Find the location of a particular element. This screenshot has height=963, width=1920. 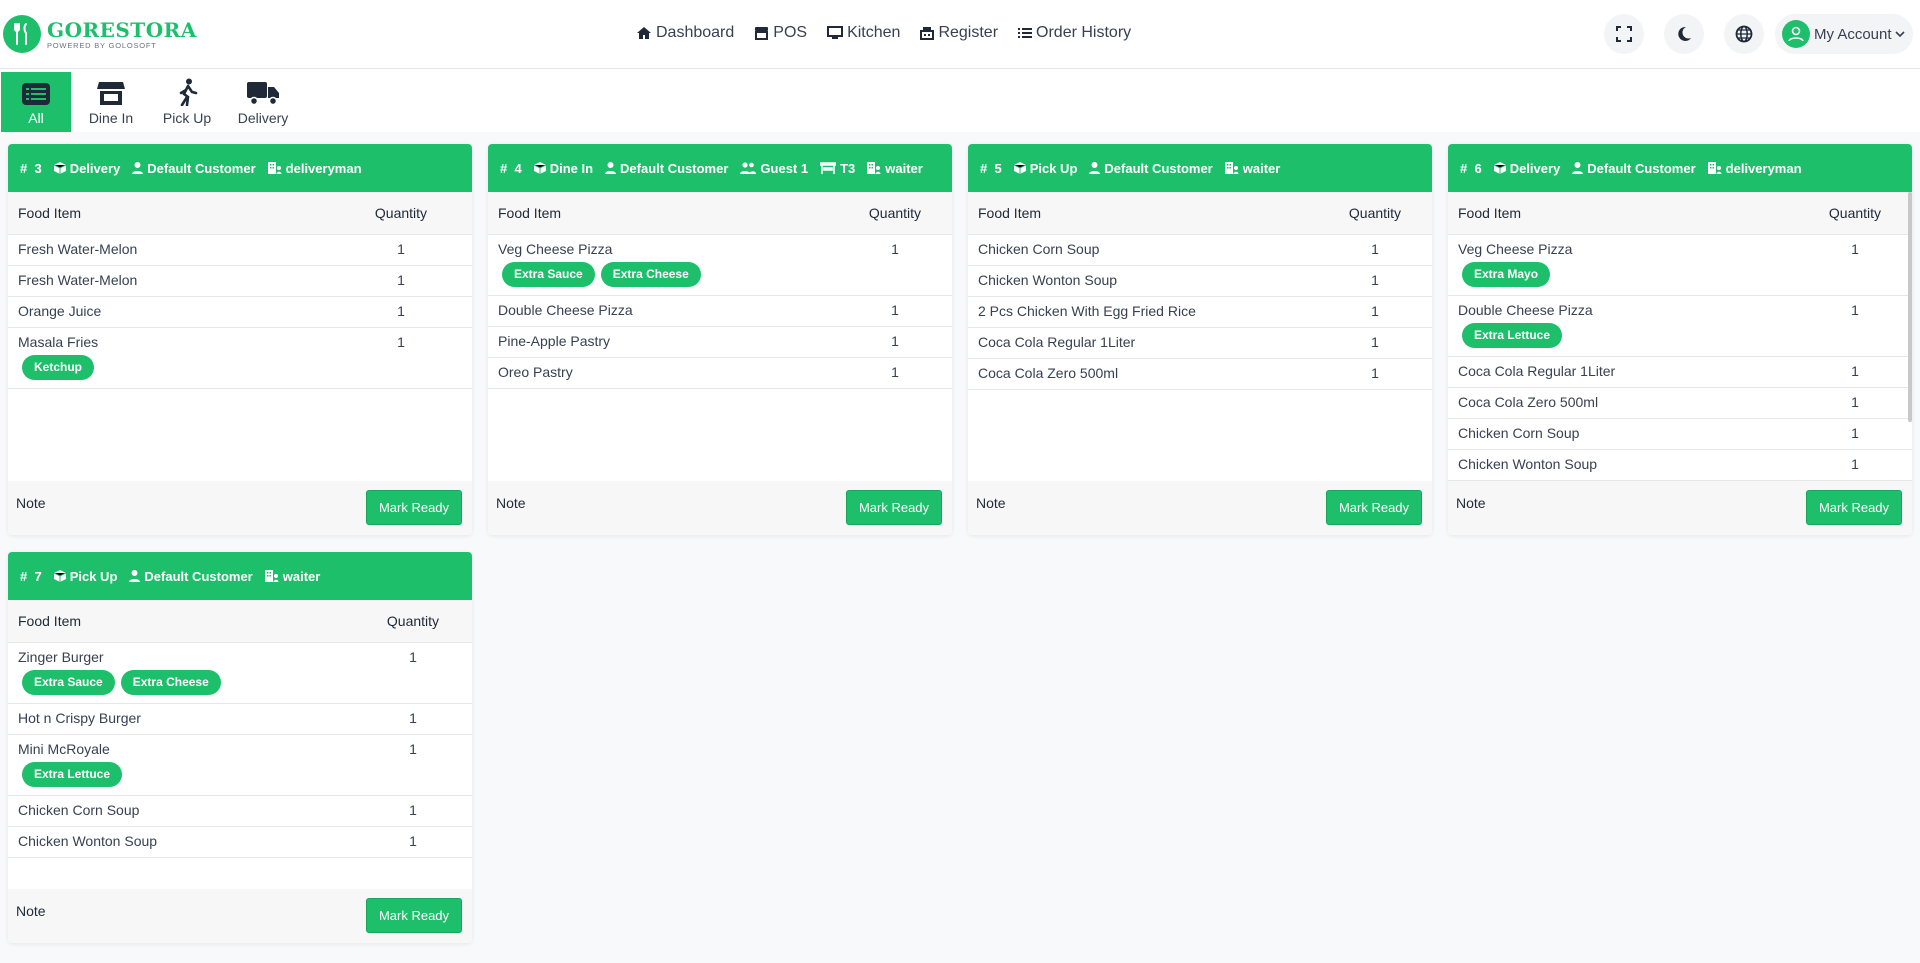

globe-icon is located at coordinates (1744, 34).